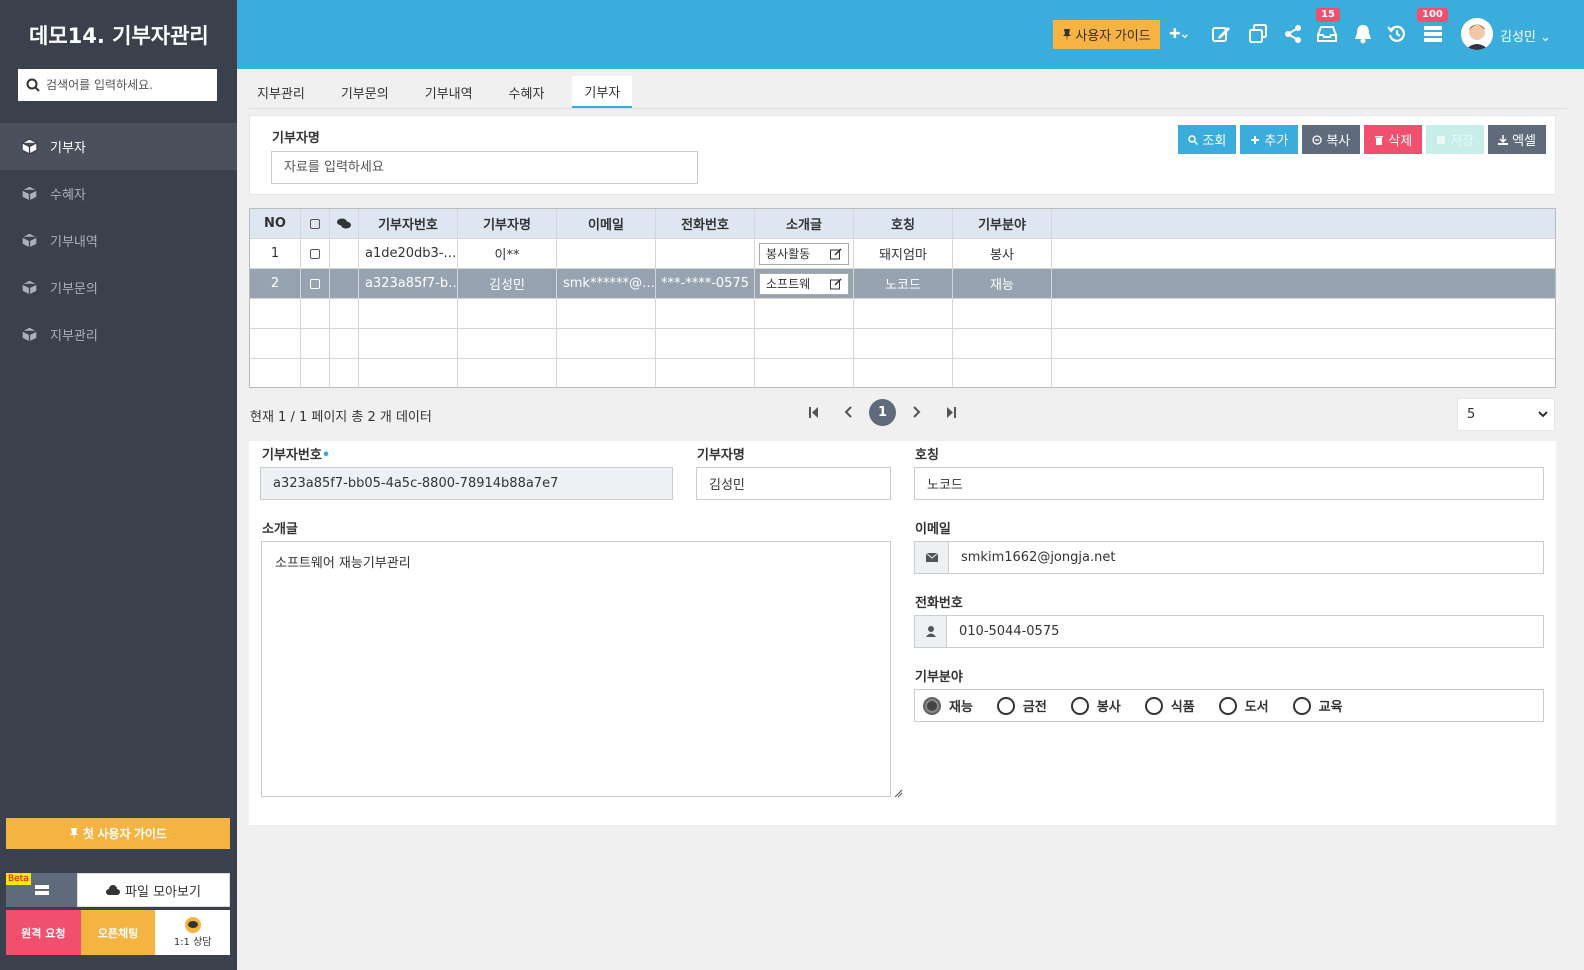  Describe the element at coordinates (804, 223) in the screenshot. I see `header-intro: 소개글` at that location.